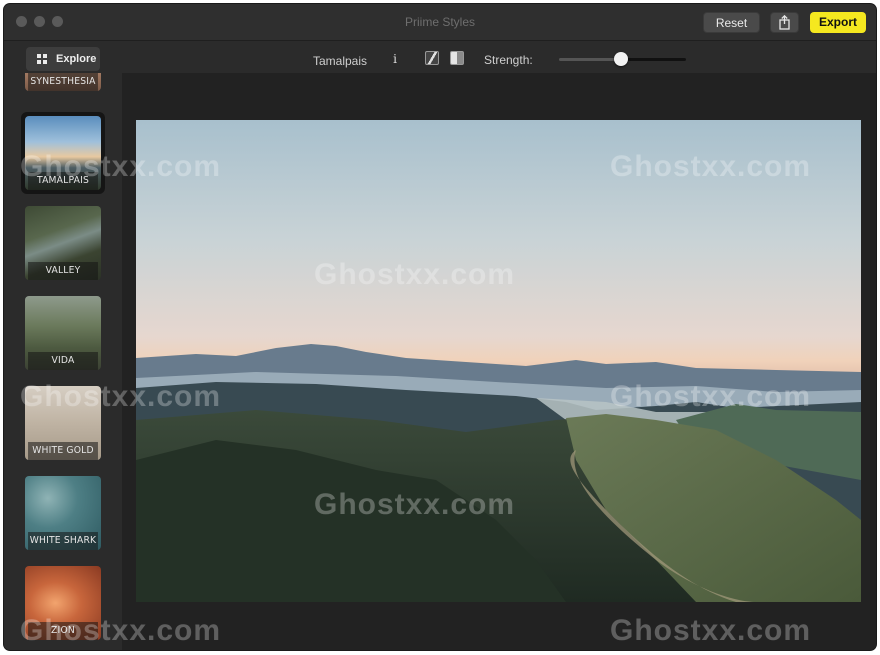 The height and width of the screenshot is (655, 880). What do you see at coordinates (457, 58) in the screenshot?
I see `side-by-side-compare-icon` at bounding box center [457, 58].